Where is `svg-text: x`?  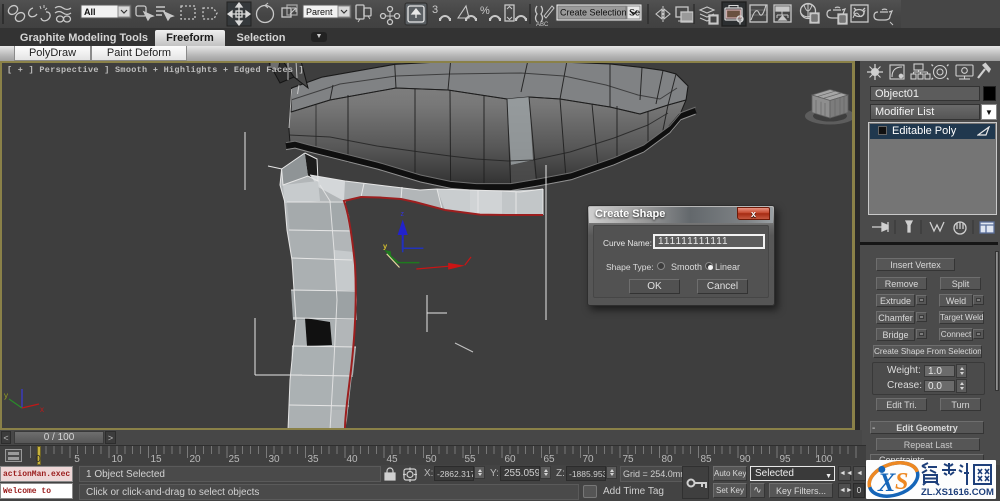 svg-text: x is located at coordinates (42, 409).